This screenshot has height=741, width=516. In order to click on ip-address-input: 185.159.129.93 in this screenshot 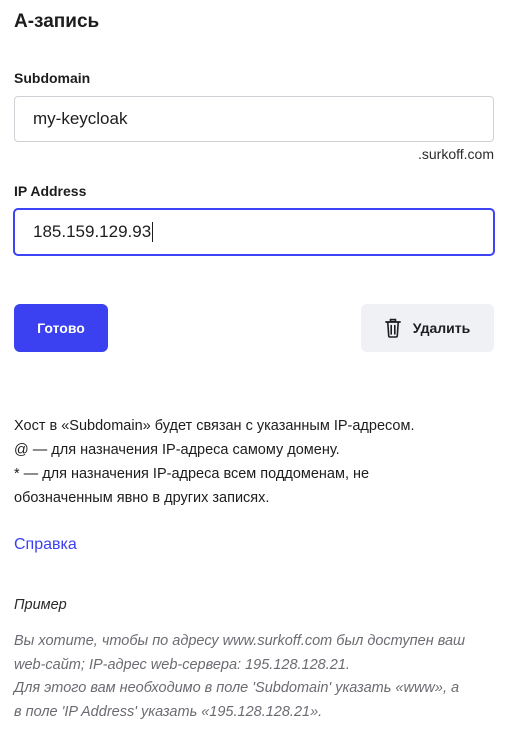, I will do `click(254, 232)`.